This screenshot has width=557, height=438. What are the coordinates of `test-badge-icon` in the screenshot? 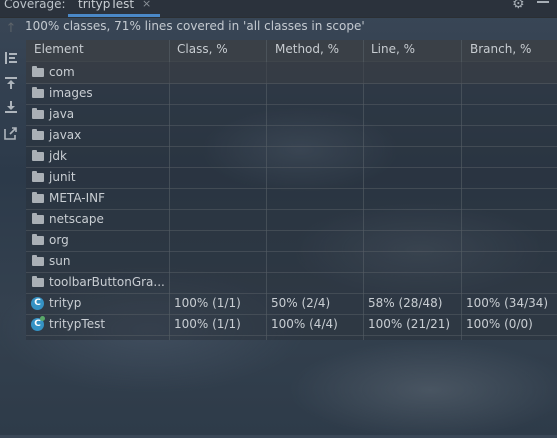 It's located at (42, 318).